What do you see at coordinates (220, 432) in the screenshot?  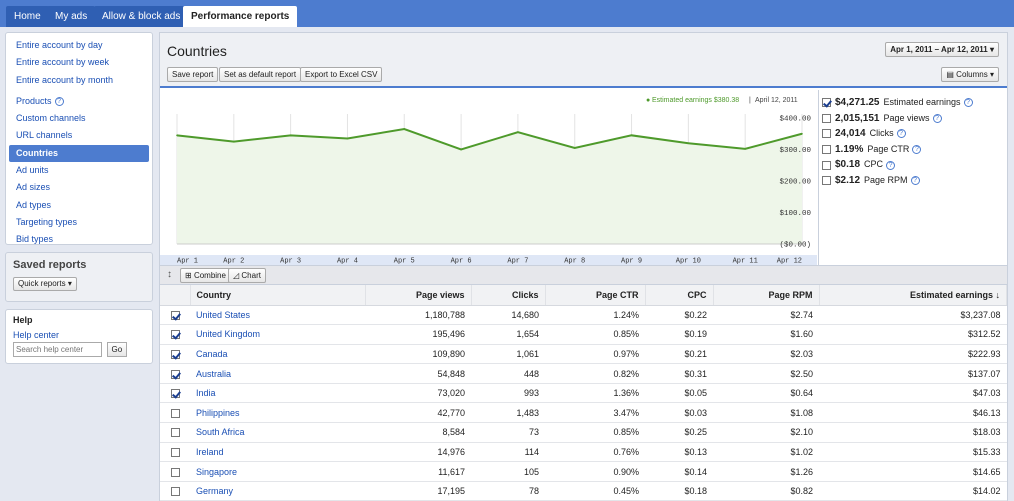 I see `country-link: South Africa` at bounding box center [220, 432].